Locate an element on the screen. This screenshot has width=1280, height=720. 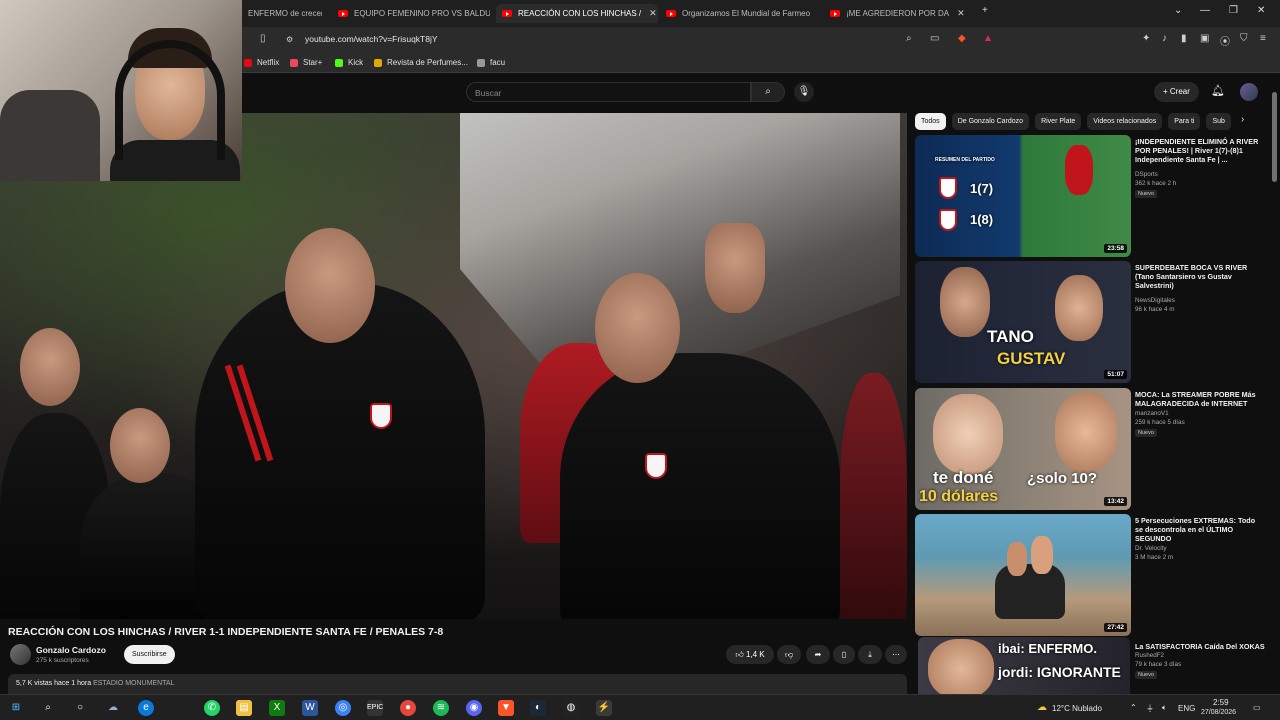
tab-5: ¡ME AGREDIERON POR DA ✕ is located at coordinates (899, 13).